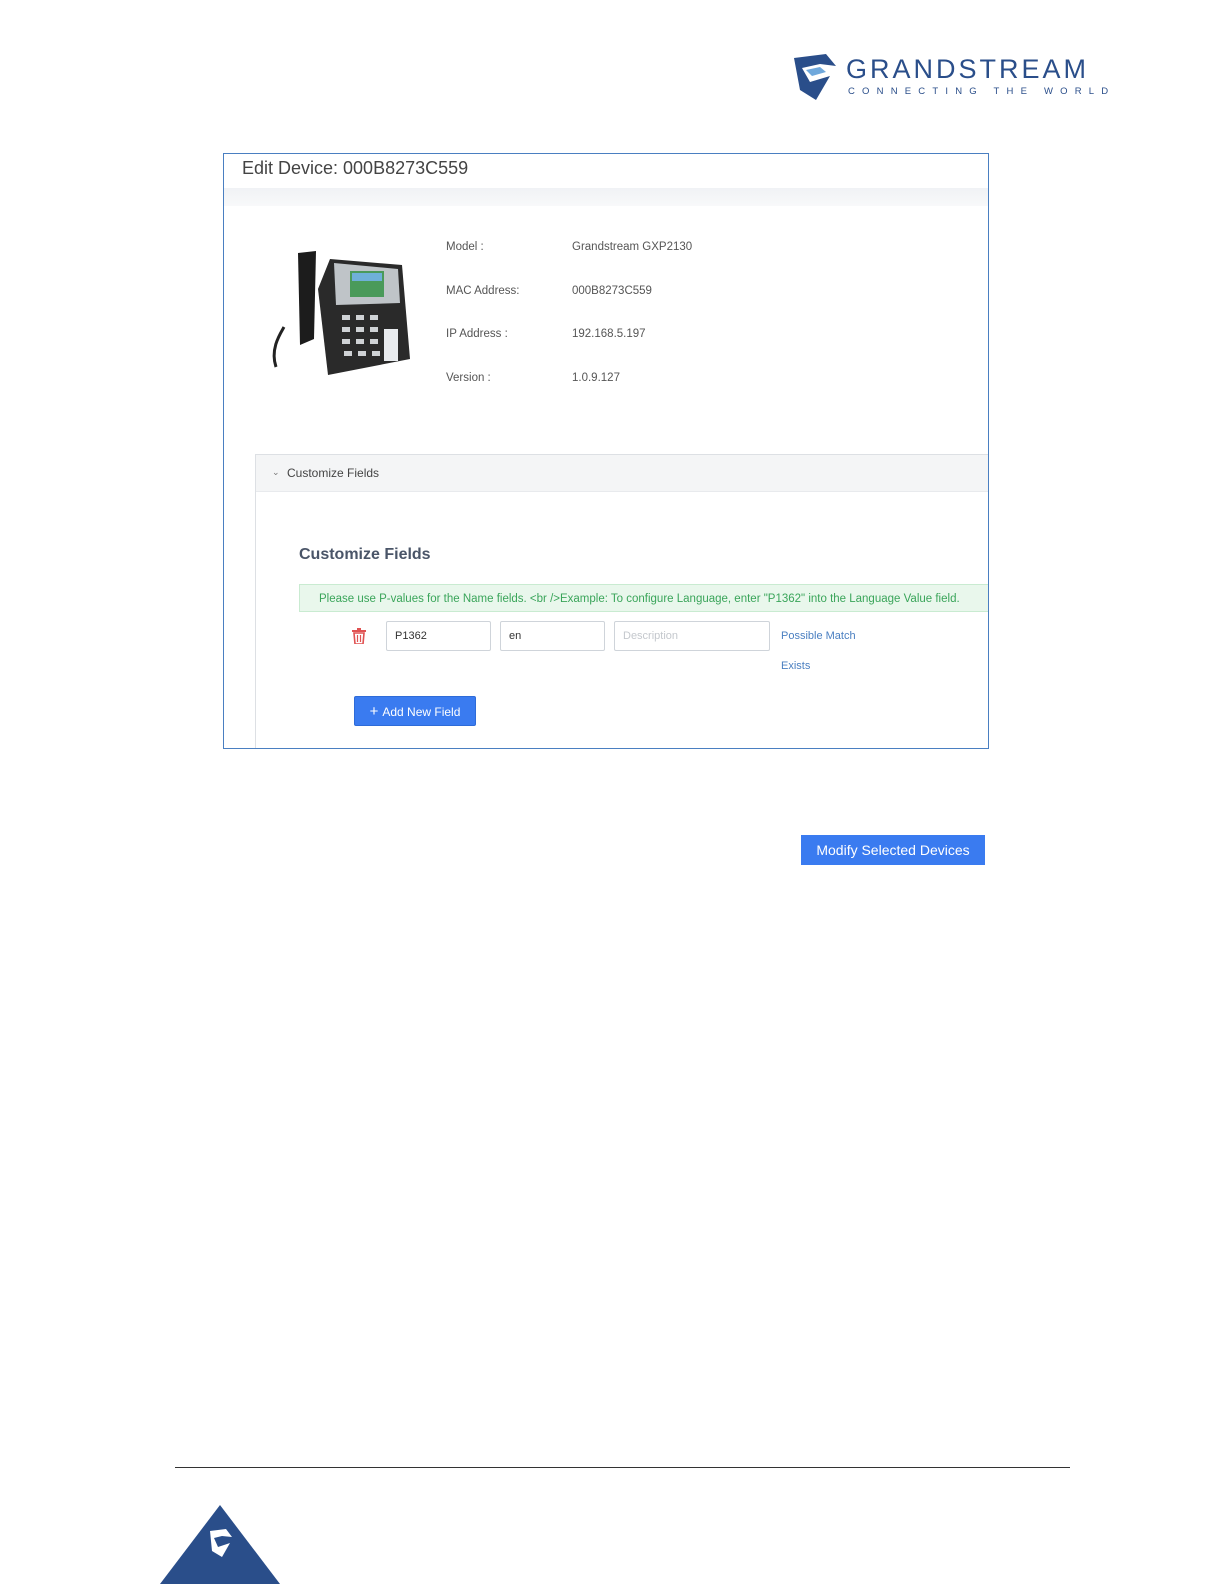  Describe the element at coordinates (465, 247) in the screenshot. I see `model-label: Model :` at that location.